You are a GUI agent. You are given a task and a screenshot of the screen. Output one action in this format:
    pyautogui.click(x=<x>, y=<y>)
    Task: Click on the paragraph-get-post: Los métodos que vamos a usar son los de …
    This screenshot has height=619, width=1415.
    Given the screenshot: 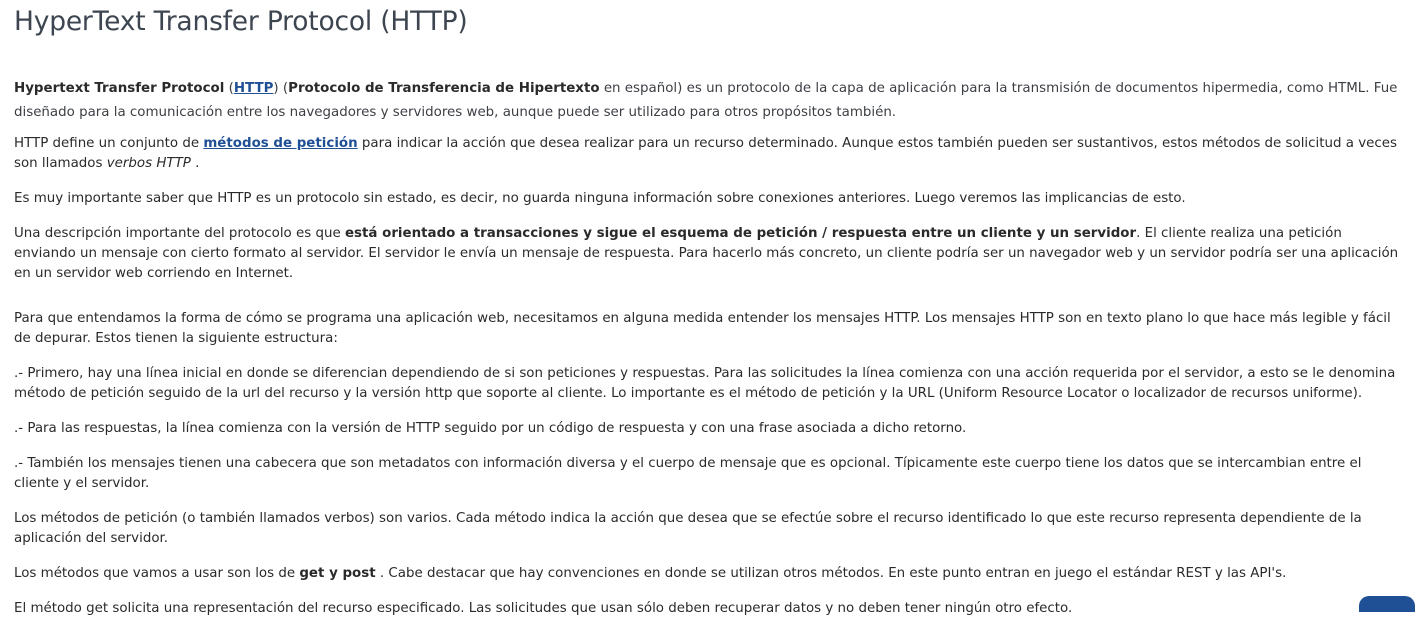 What is the action you would take?
    pyautogui.click(x=710, y=574)
    